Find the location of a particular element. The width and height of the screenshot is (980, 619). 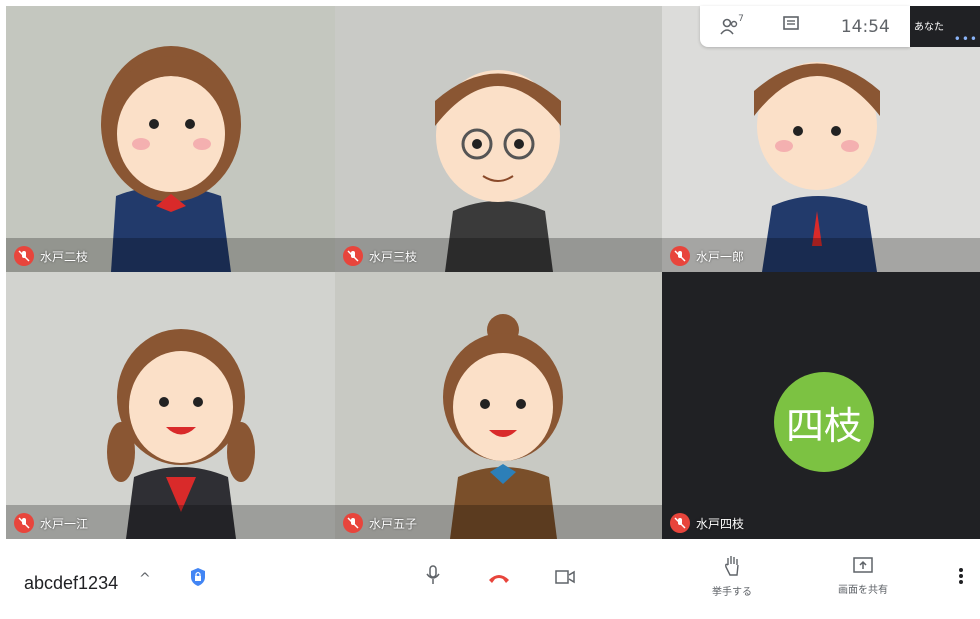

people-button: 7 is located at coordinates (732, 25).